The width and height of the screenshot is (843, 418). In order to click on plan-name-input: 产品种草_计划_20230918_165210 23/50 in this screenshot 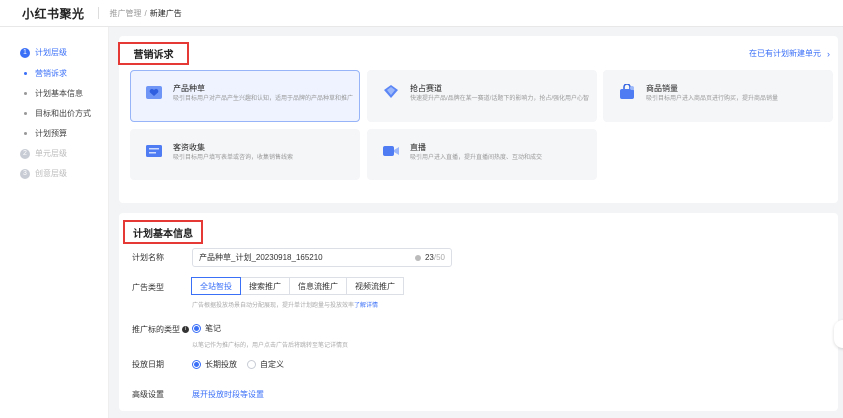, I will do `click(322, 257)`.